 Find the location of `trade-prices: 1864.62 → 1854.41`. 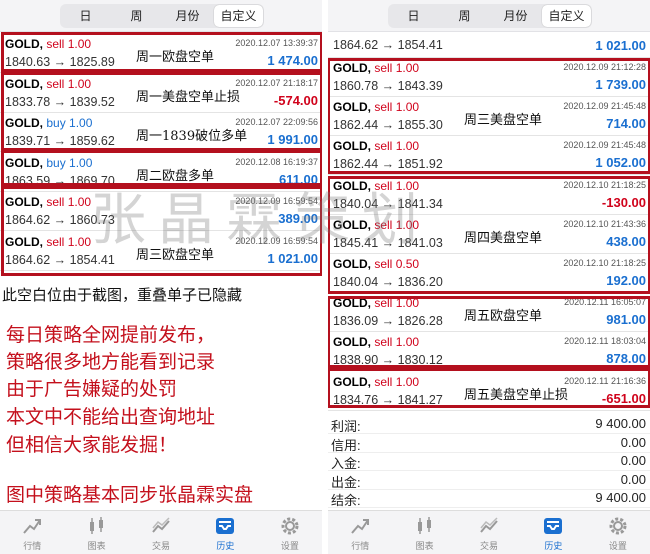

trade-prices: 1864.62 → 1854.41 is located at coordinates (388, 45).